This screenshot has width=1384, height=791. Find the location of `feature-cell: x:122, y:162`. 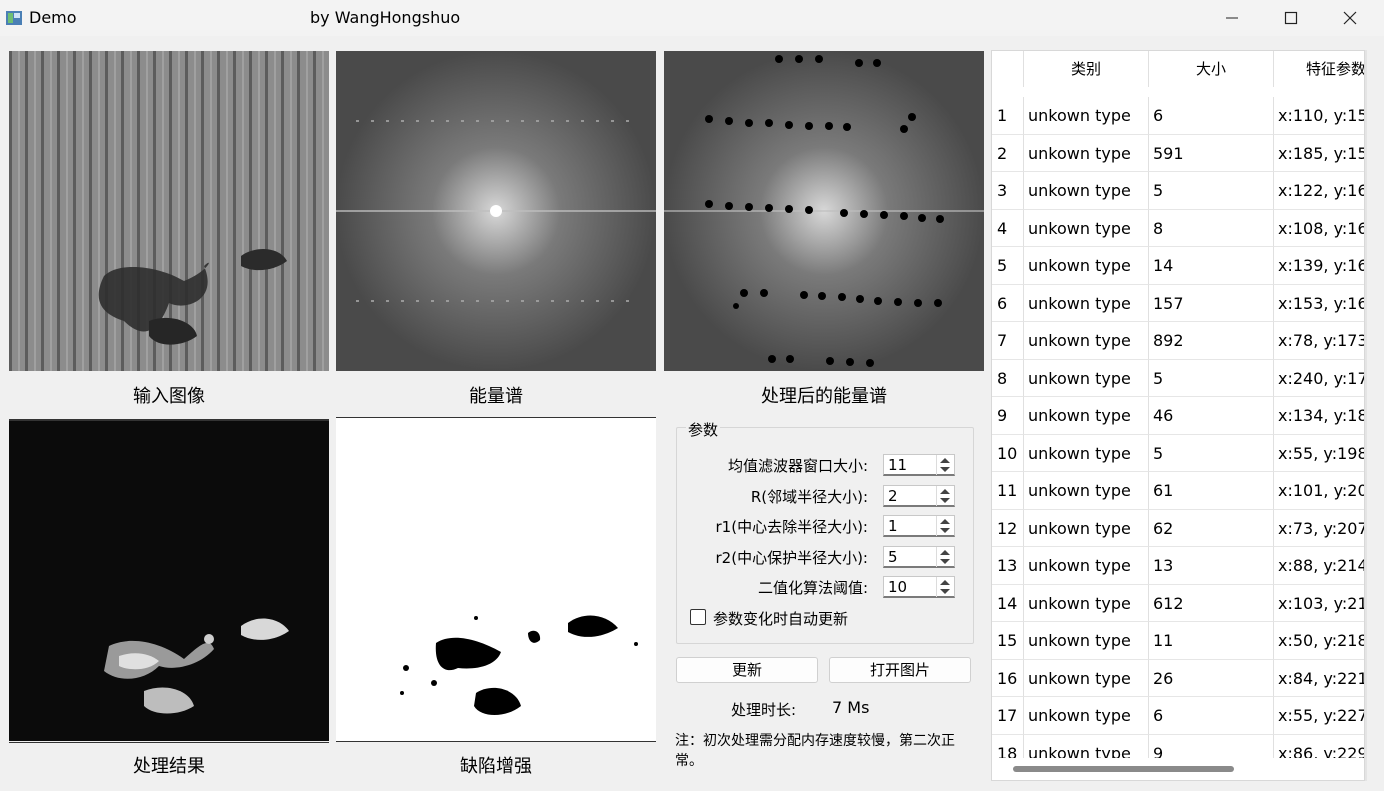

feature-cell: x:122, y:162 is located at coordinates (1319, 191).